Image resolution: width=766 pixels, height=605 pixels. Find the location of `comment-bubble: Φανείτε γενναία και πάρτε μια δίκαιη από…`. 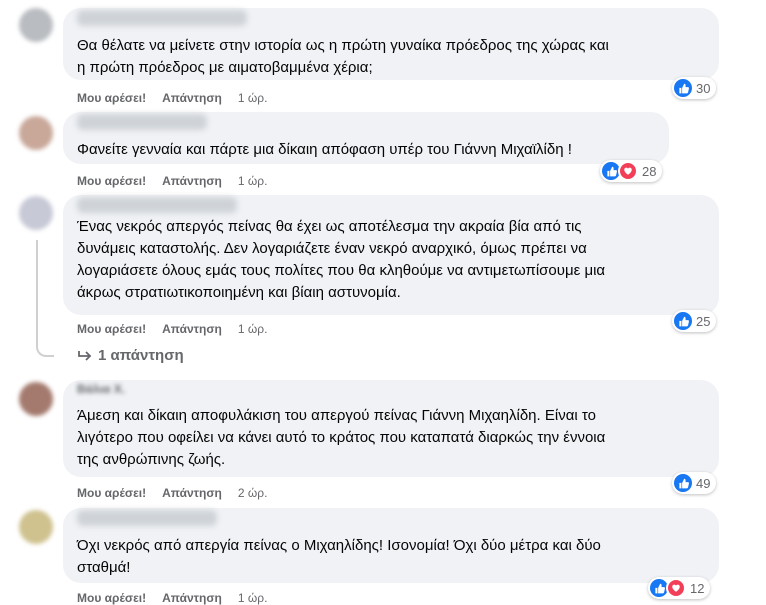

comment-bubble: Φανείτε γενναία και πάρτε μια δίκαιη από… is located at coordinates (366, 138).